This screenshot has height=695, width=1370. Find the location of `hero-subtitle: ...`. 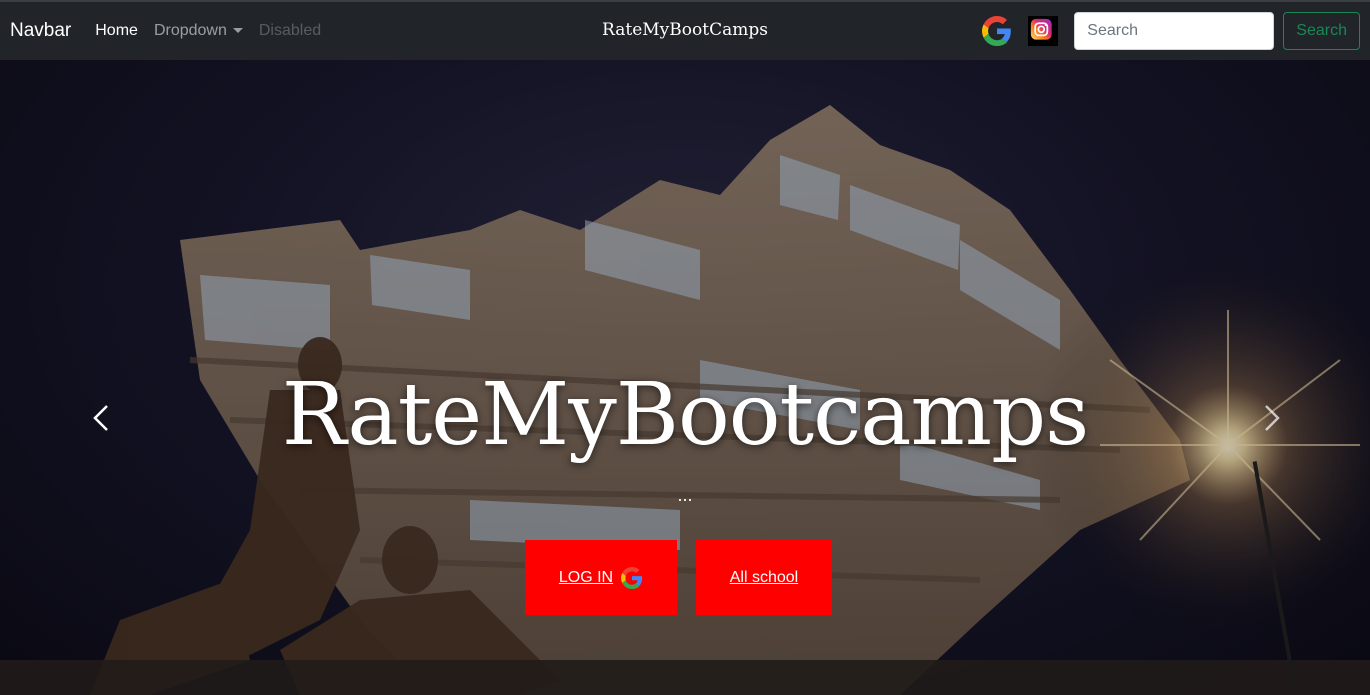

hero-subtitle: ... is located at coordinates (685, 495).